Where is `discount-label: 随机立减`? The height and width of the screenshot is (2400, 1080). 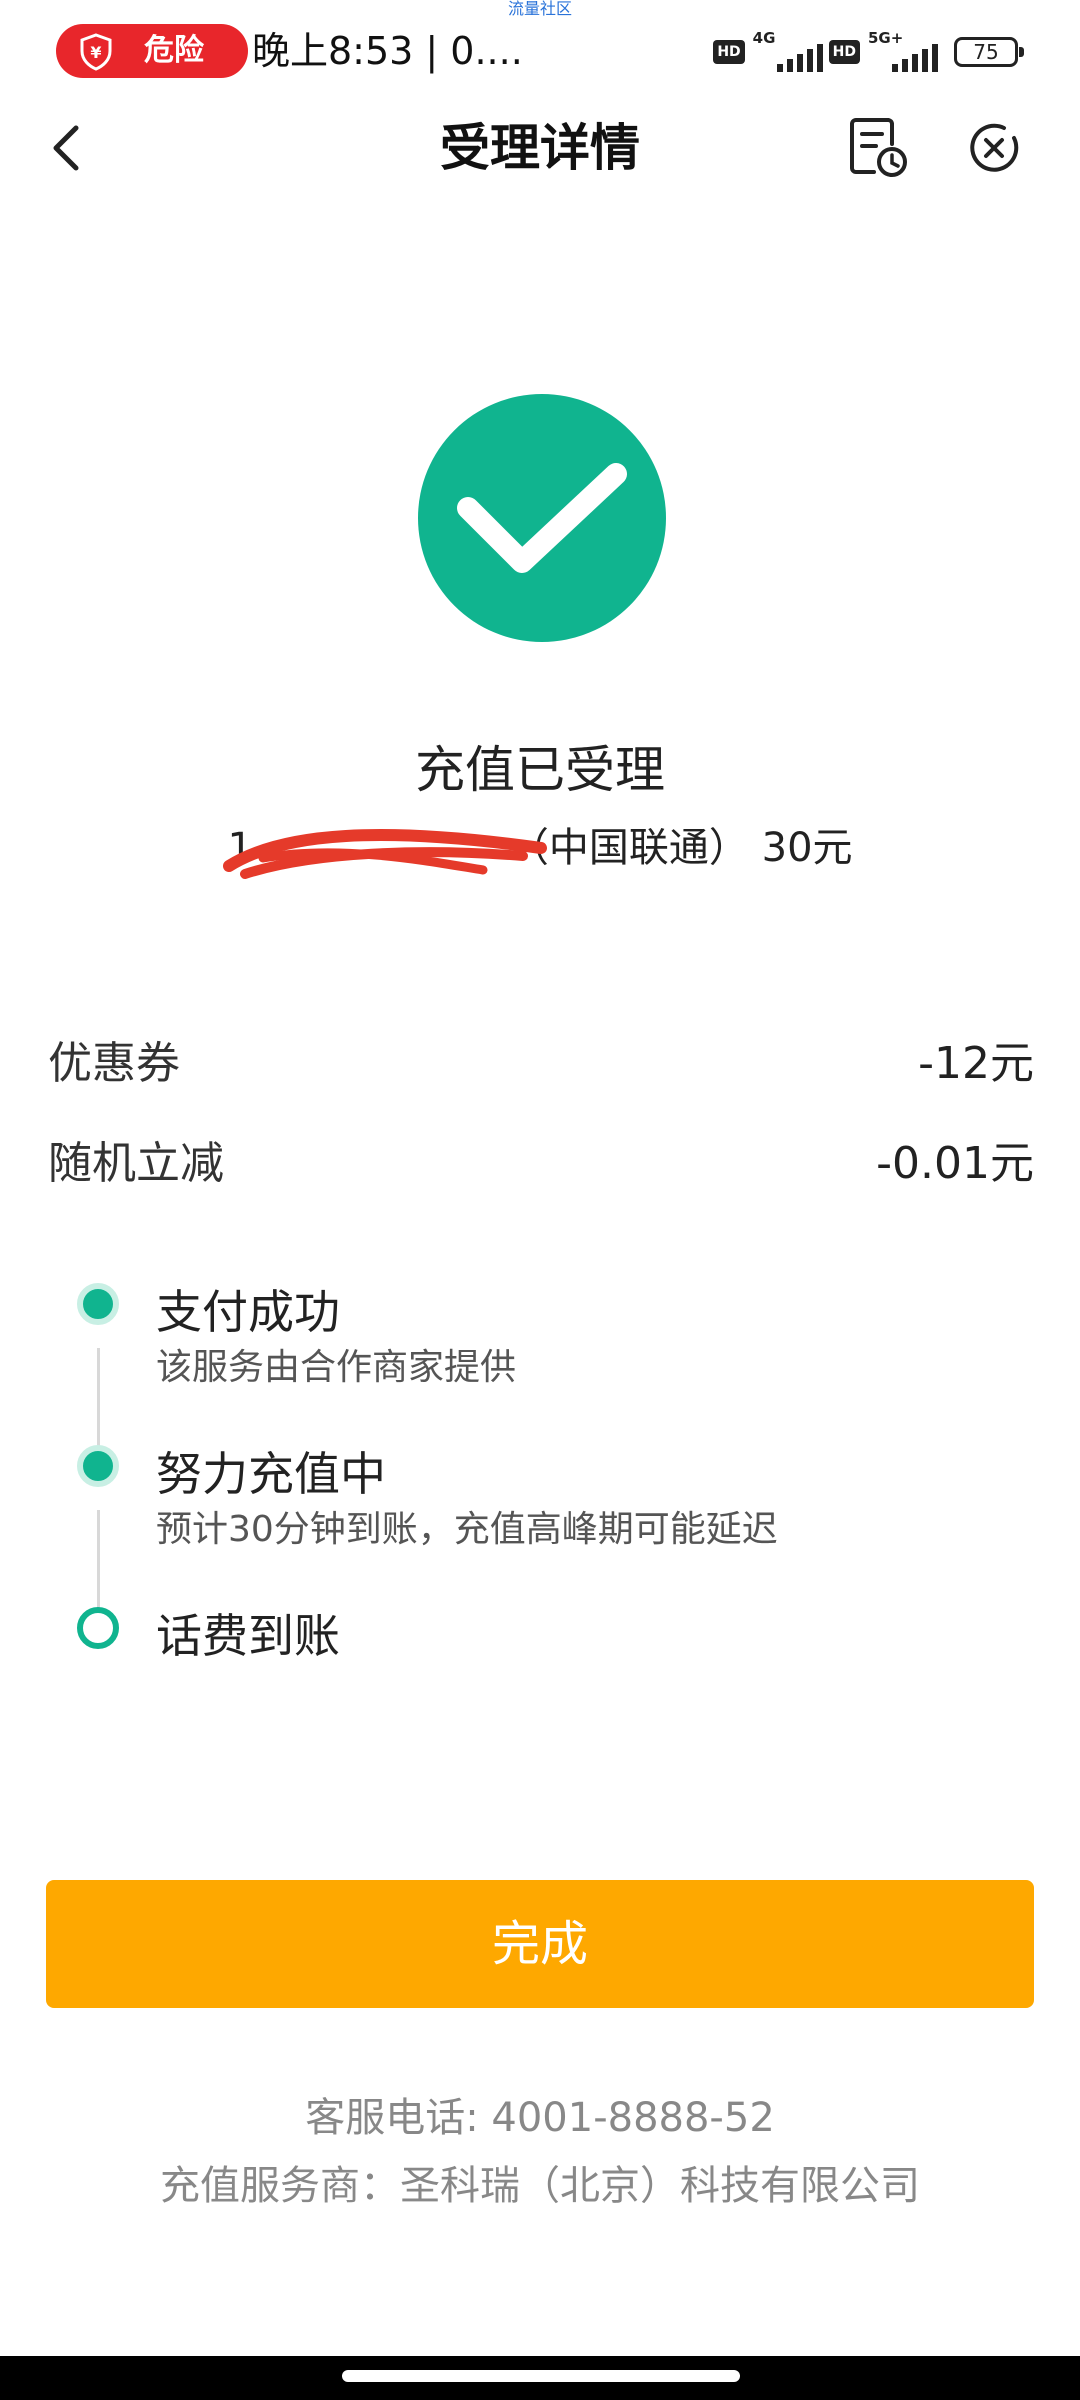
discount-label: 随机立减 is located at coordinates (136, 1163).